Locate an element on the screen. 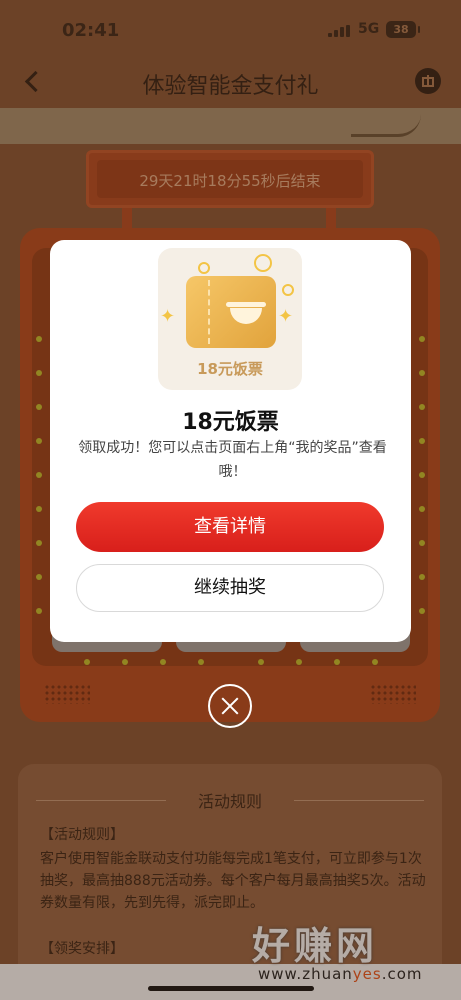 The width and height of the screenshot is (461, 1000). prize-name: 18元饭票 is located at coordinates (230, 422).